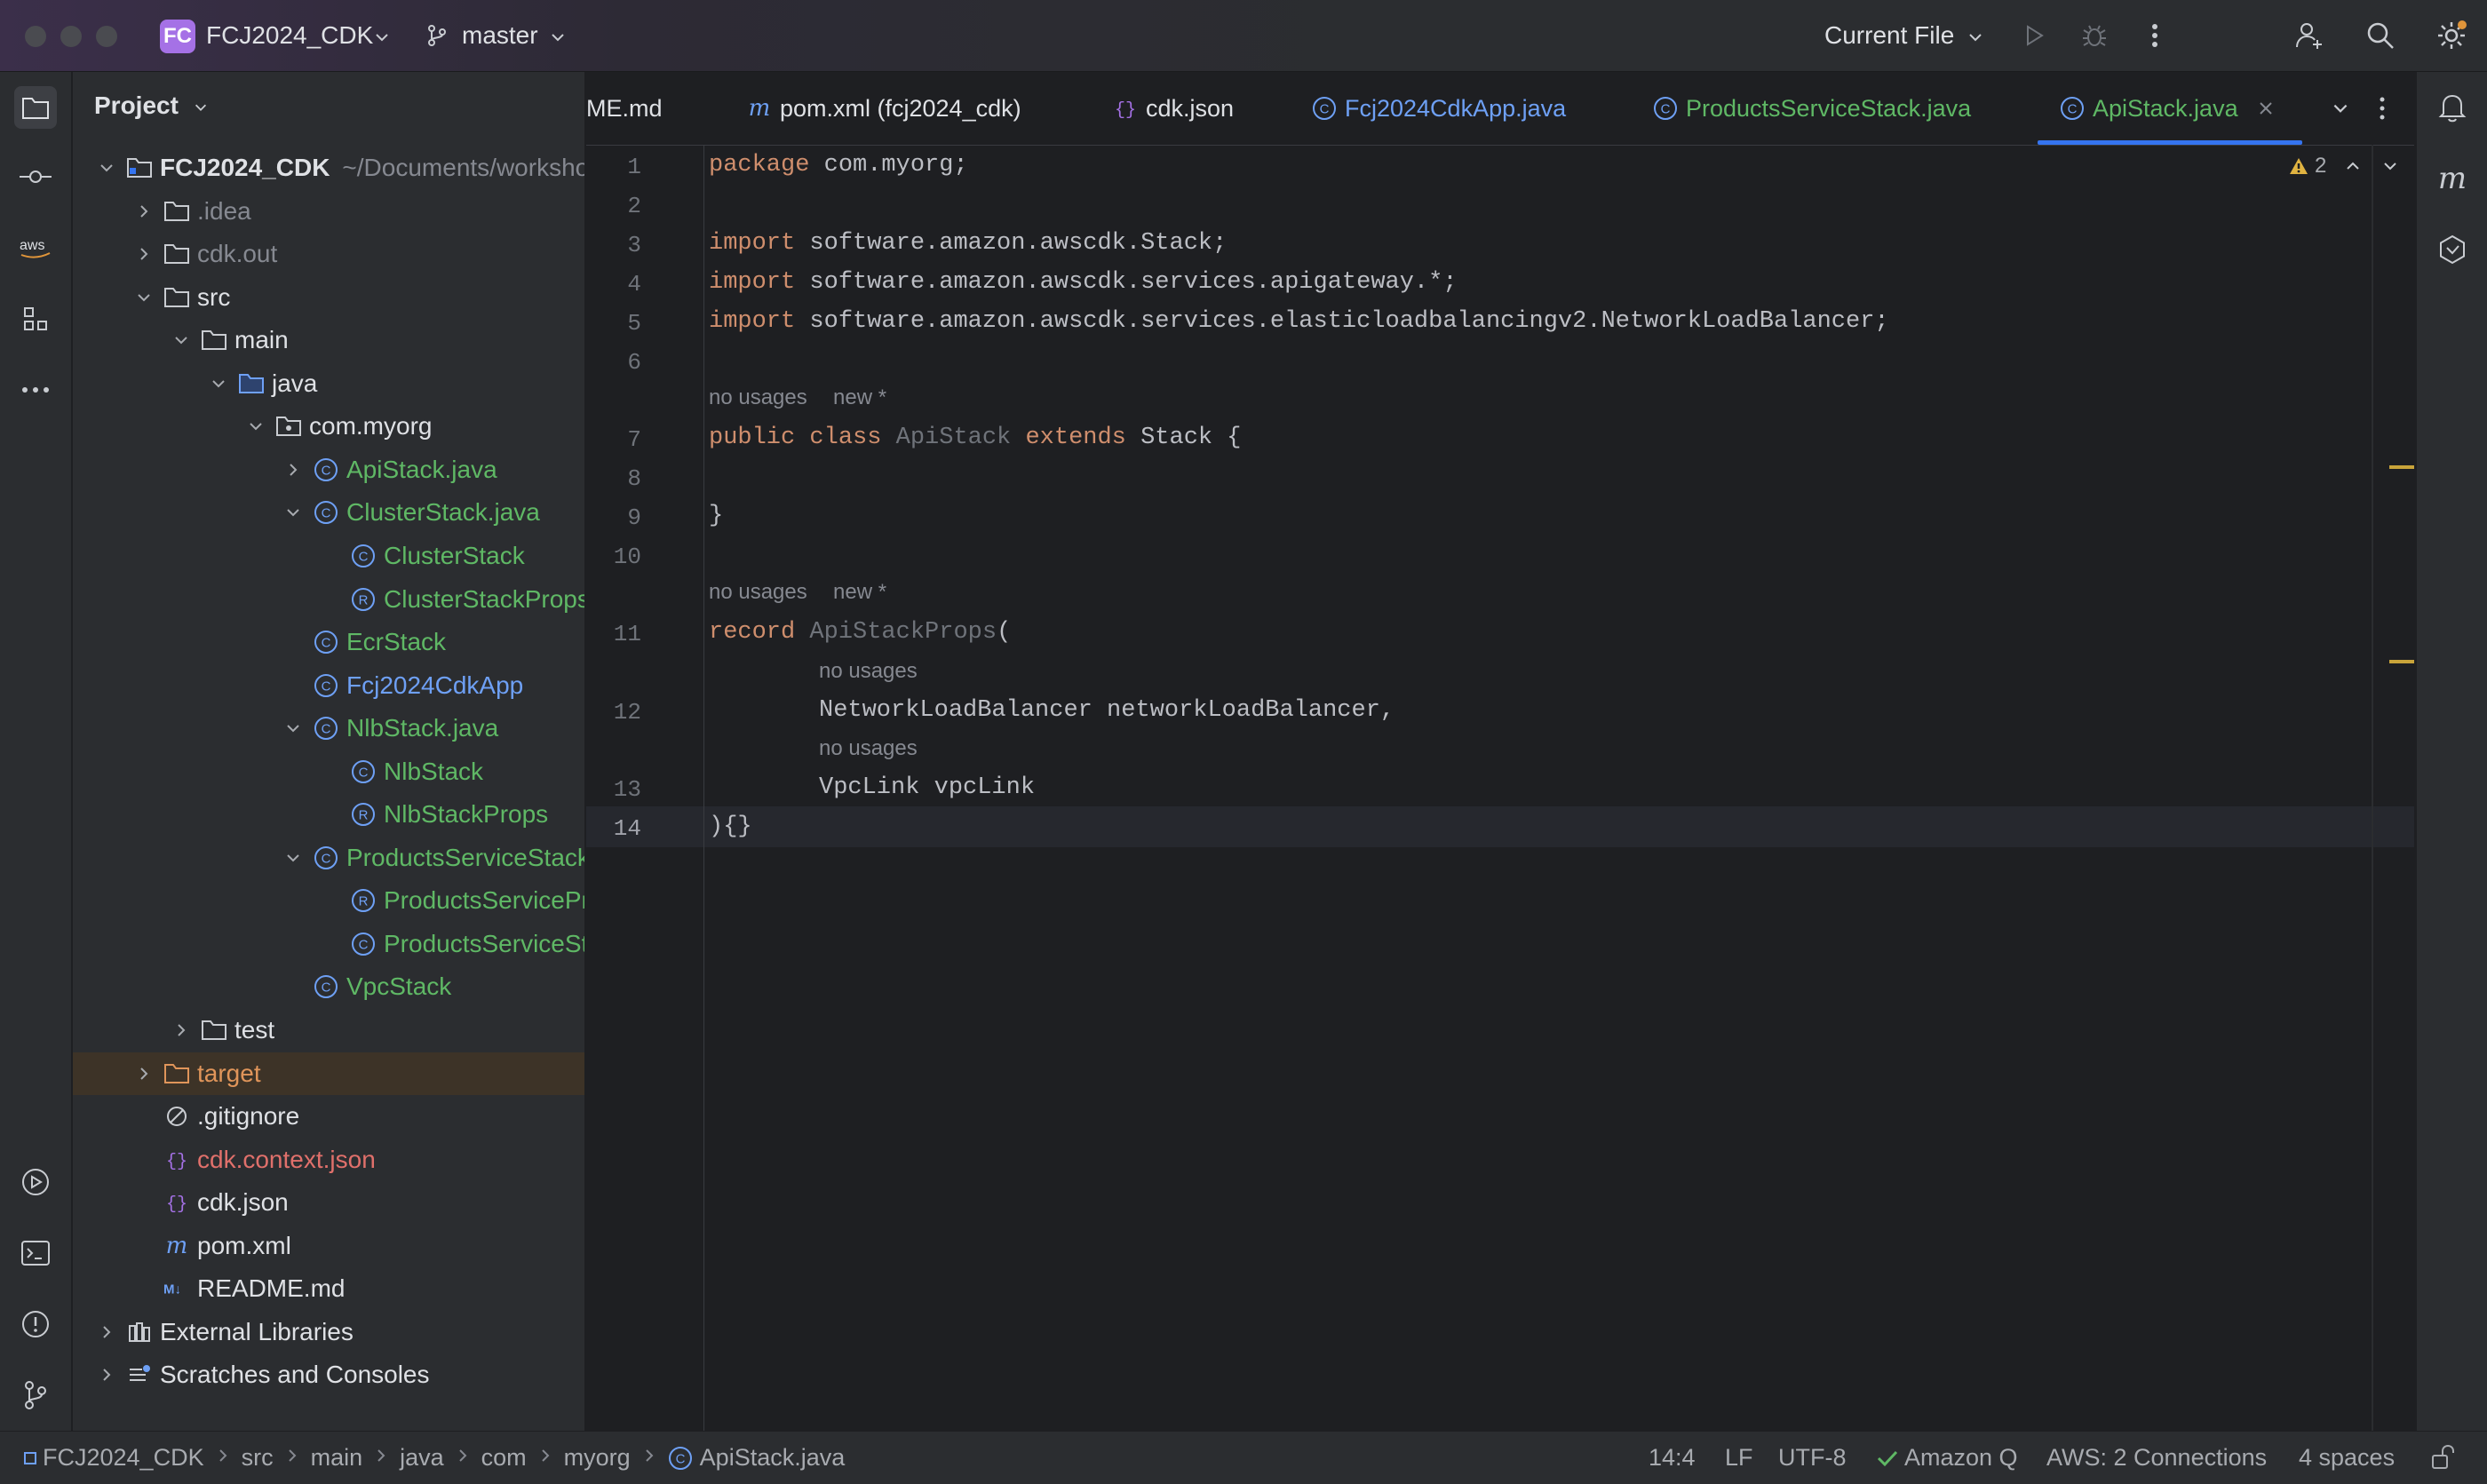 The height and width of the screenshot is (1484, 2487). Describe the element at coordinates (328, 600) in the screenshot. I see `tree-item: R ClusterStackProps` at that location.